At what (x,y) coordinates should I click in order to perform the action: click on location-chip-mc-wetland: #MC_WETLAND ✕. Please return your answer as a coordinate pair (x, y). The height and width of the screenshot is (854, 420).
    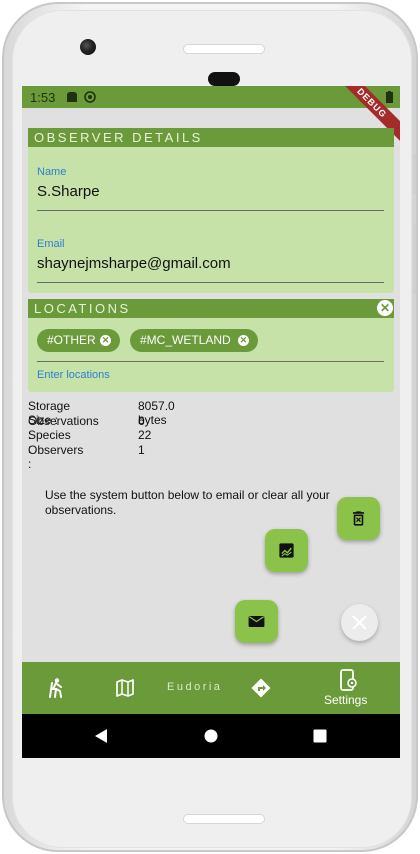
    Looking at the image, I should click on (194, 340).